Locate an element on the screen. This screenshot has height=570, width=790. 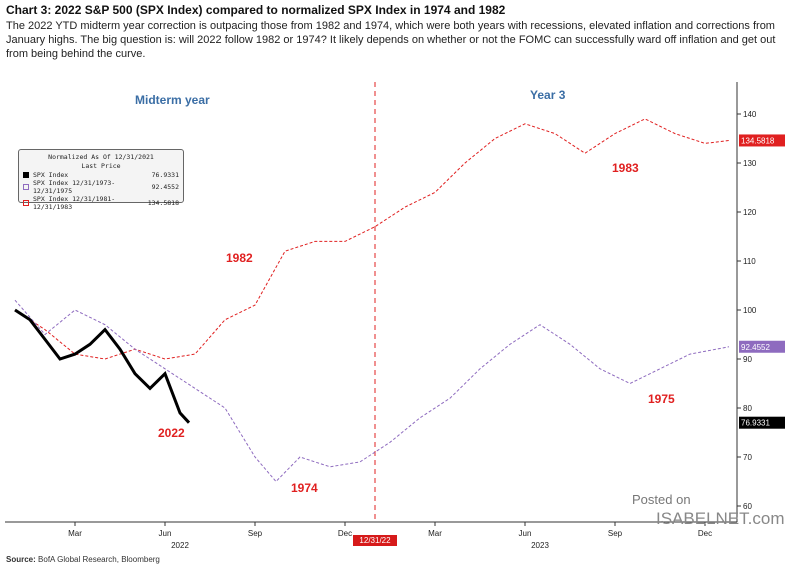
annotation-label: 1974 is located at coordinates (304, 488).